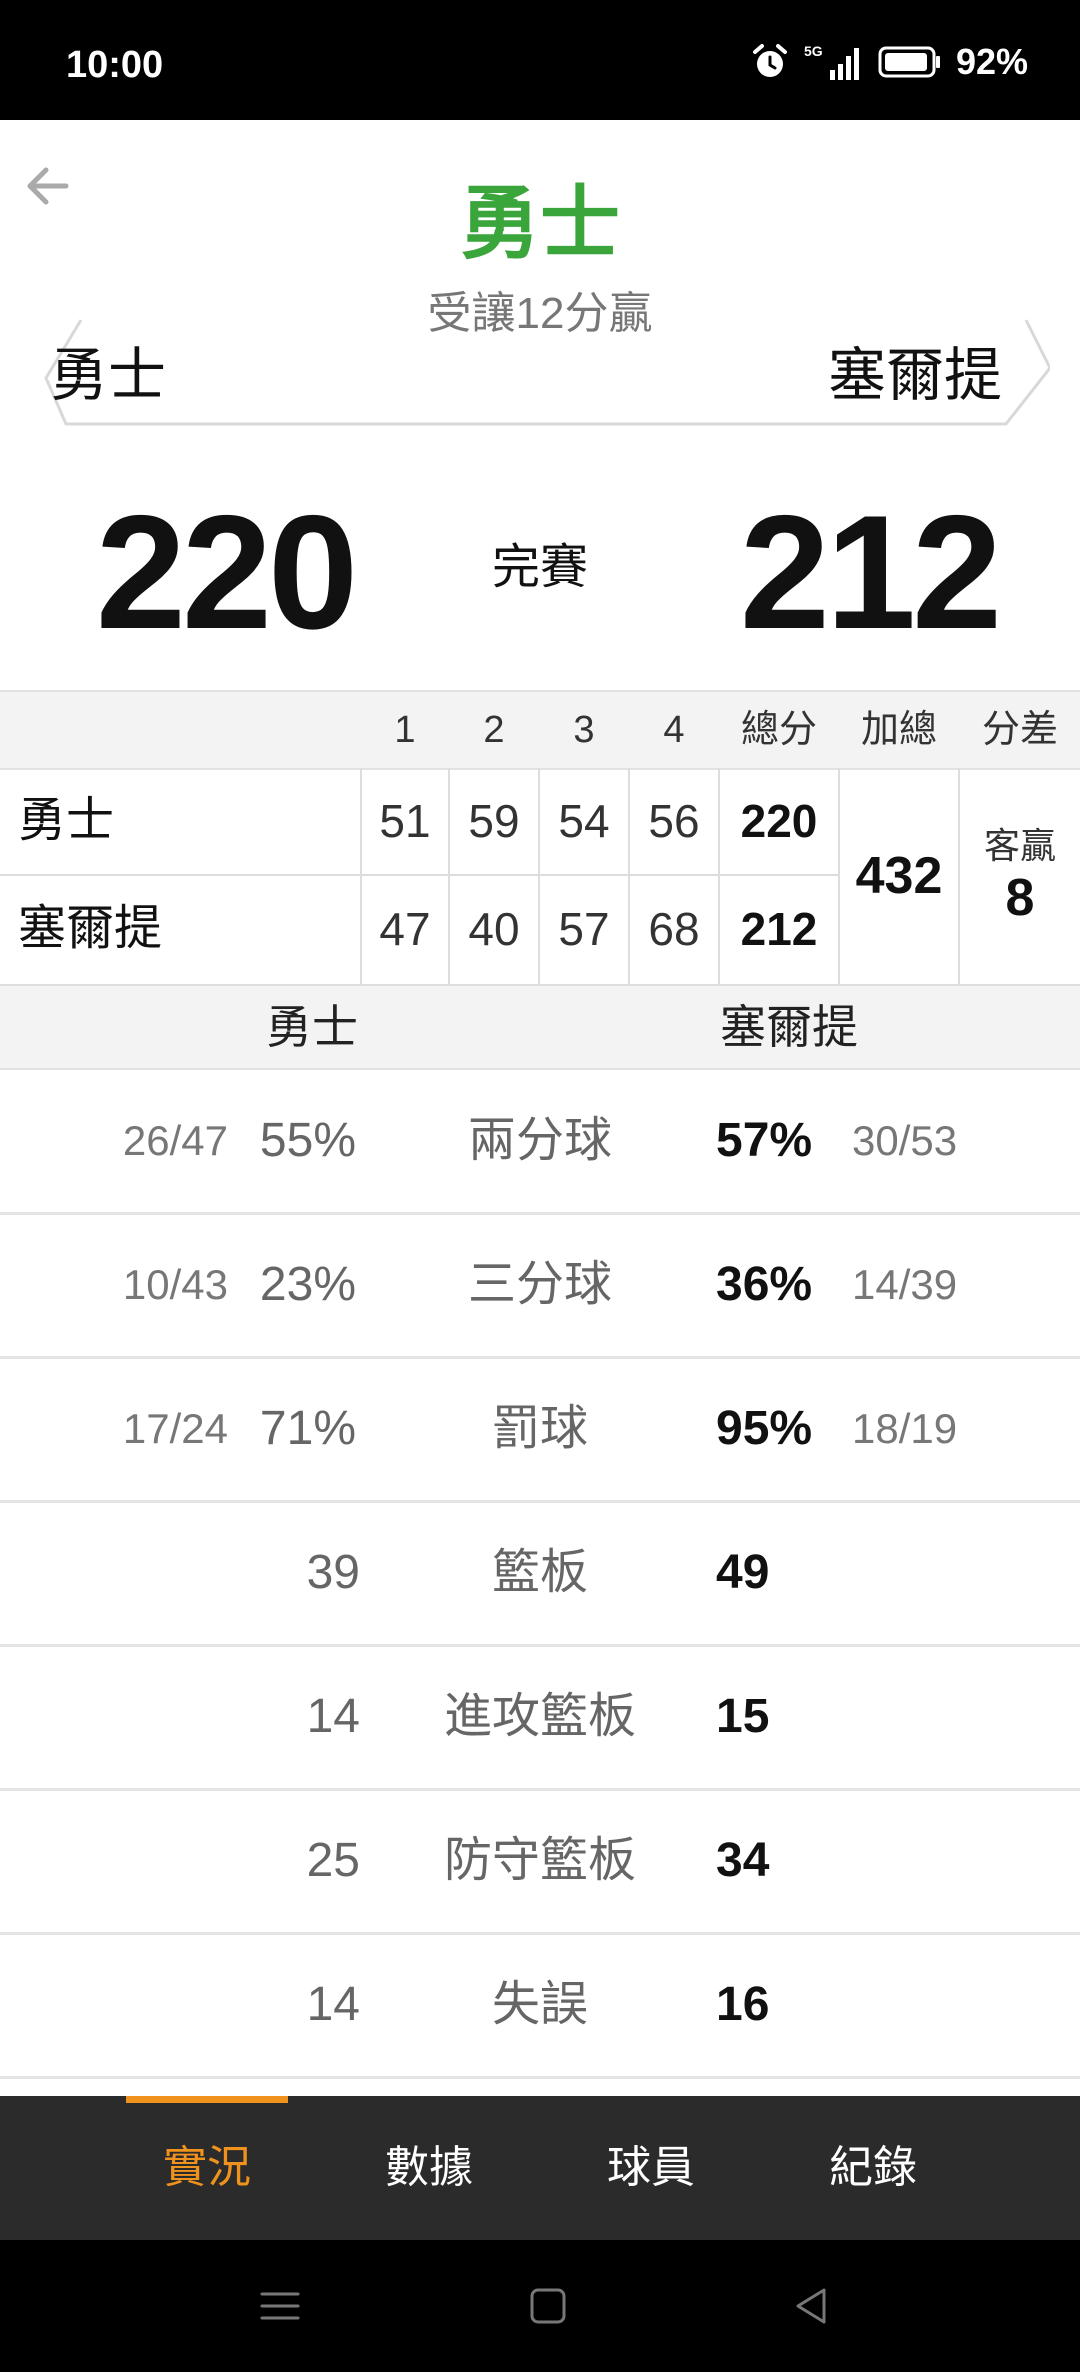 This screenshot has height=2372, width=1080. What do you see at coordinates (873, 2168) in the screenshot?
I see `tab-records: 紀錄` at bounding box center [873, 2168].